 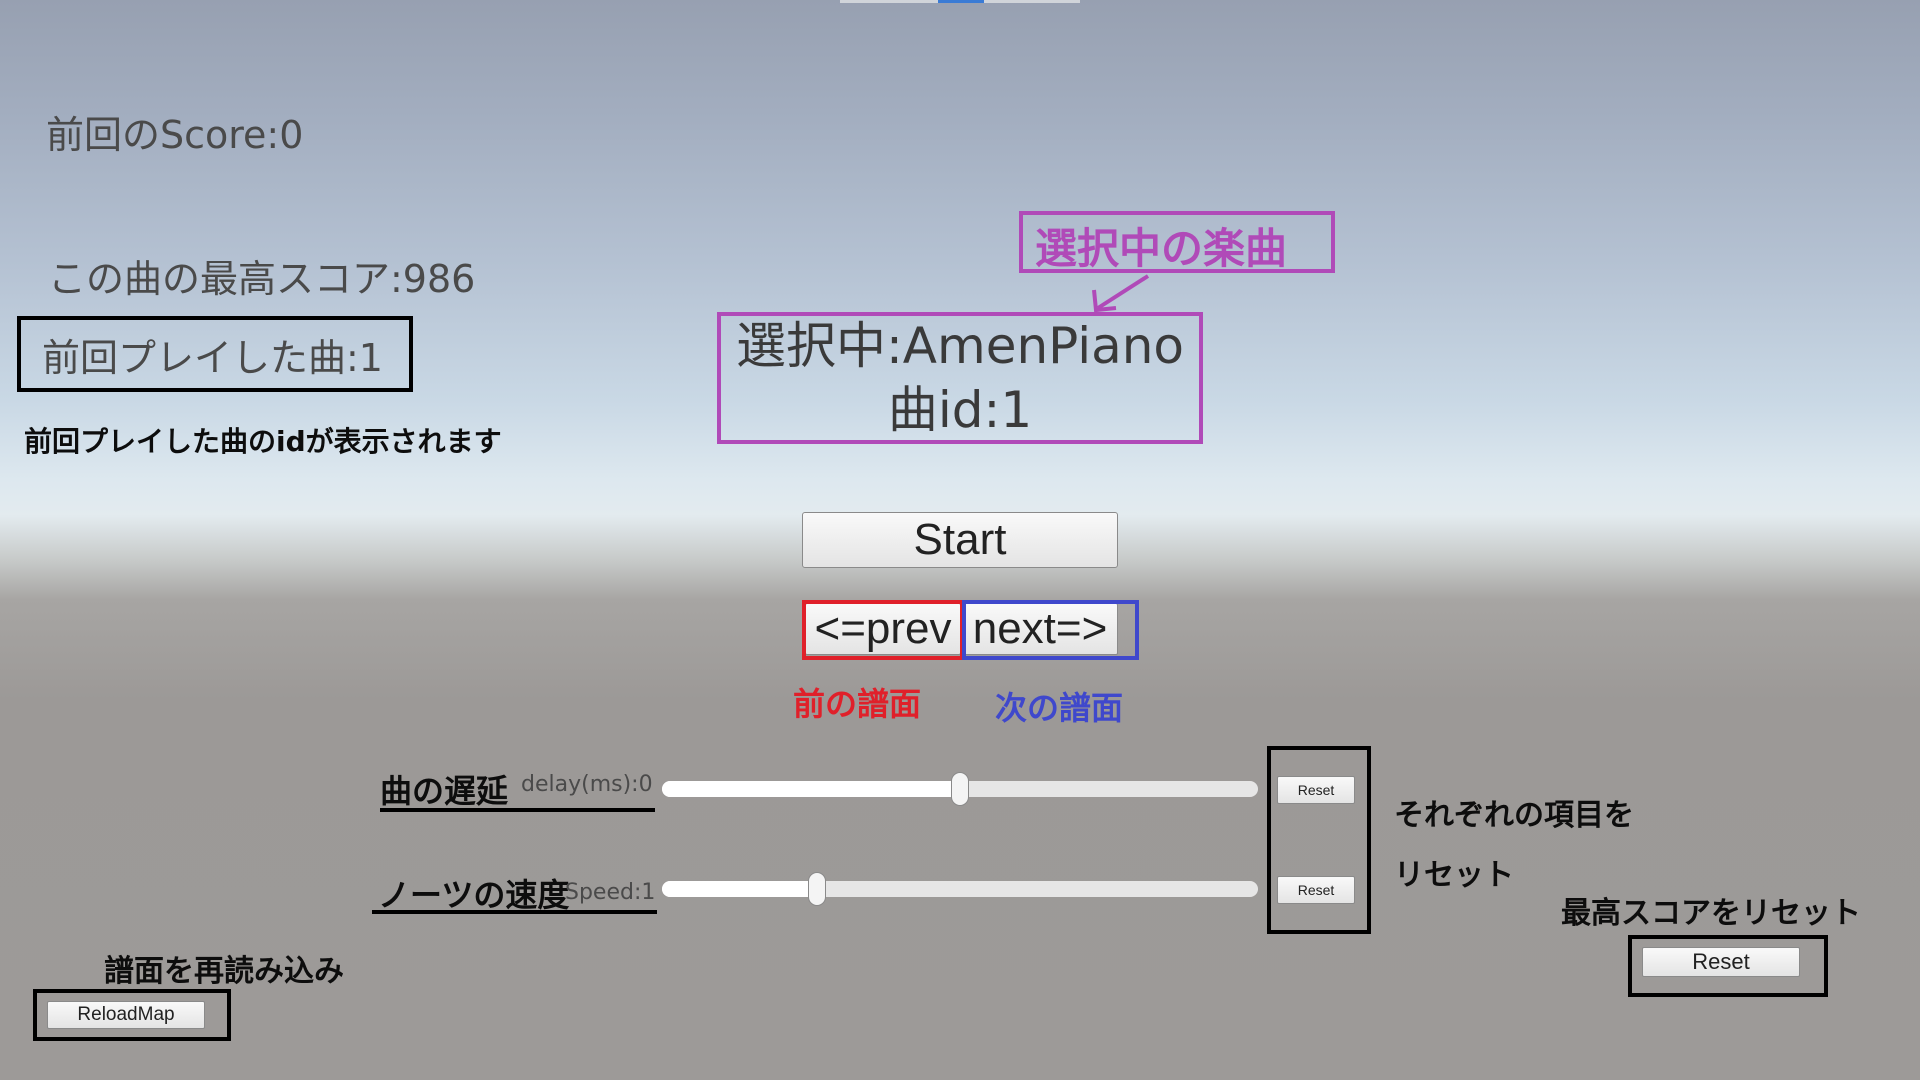 What do you see at coordinates (739, 889) in the screenshot?
I see `speed-slider-fill` at bounding box center [739, 889].